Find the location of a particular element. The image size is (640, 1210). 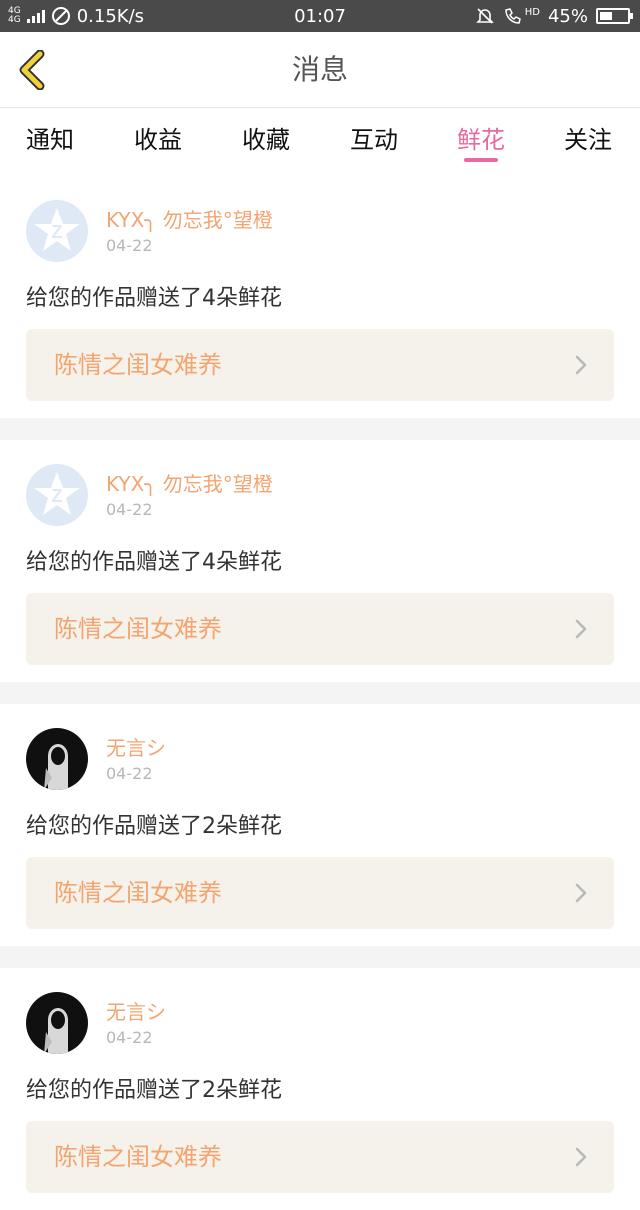

status-bar: 4G 4G 0.15K/s 01:07 HD 45% is located at coordinates (320, 16).